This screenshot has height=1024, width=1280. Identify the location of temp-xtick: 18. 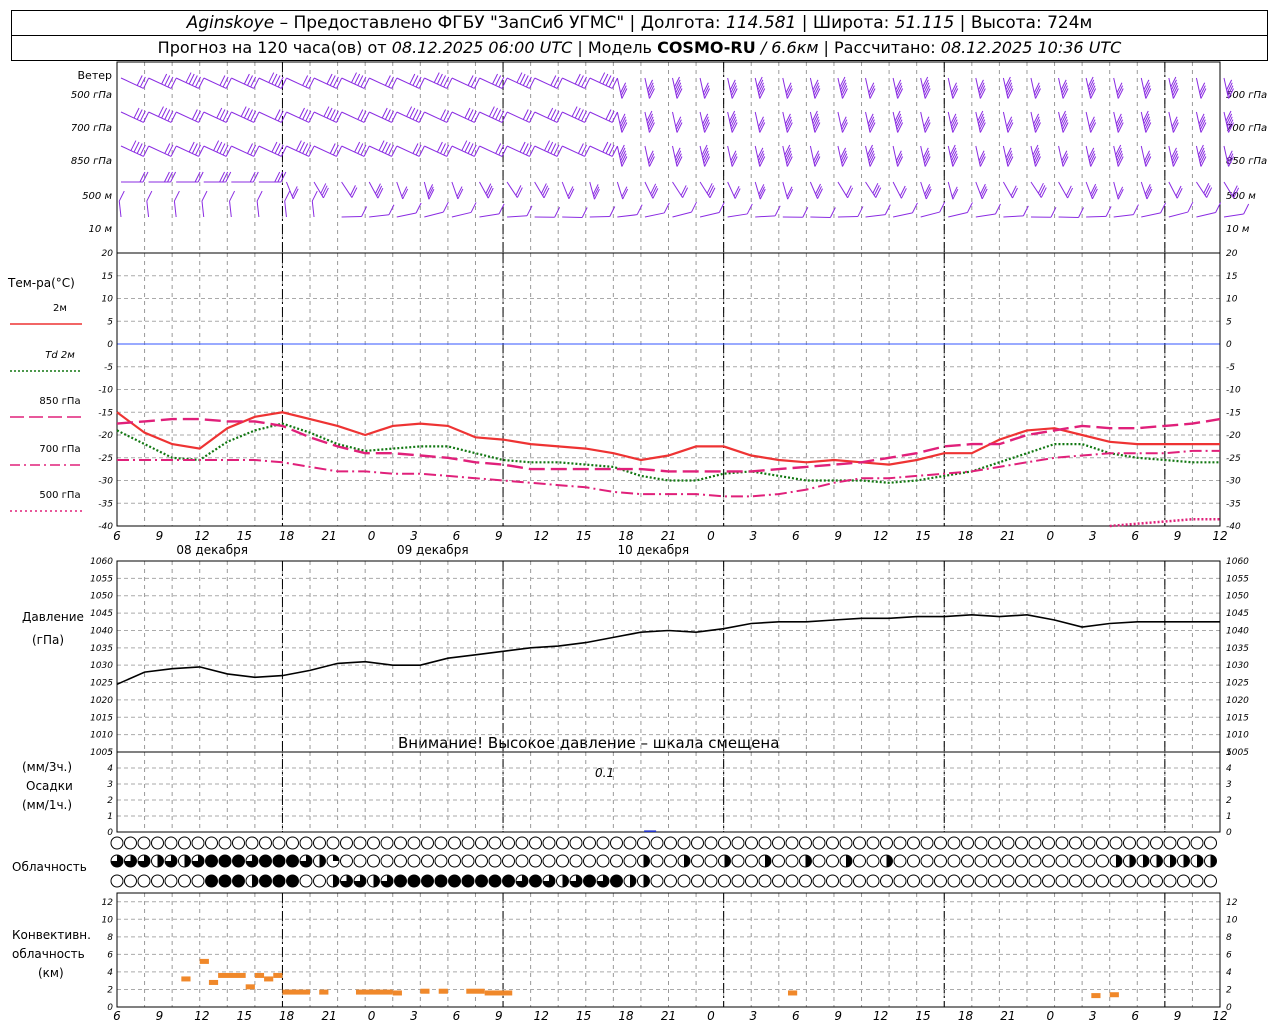
(626, 536).